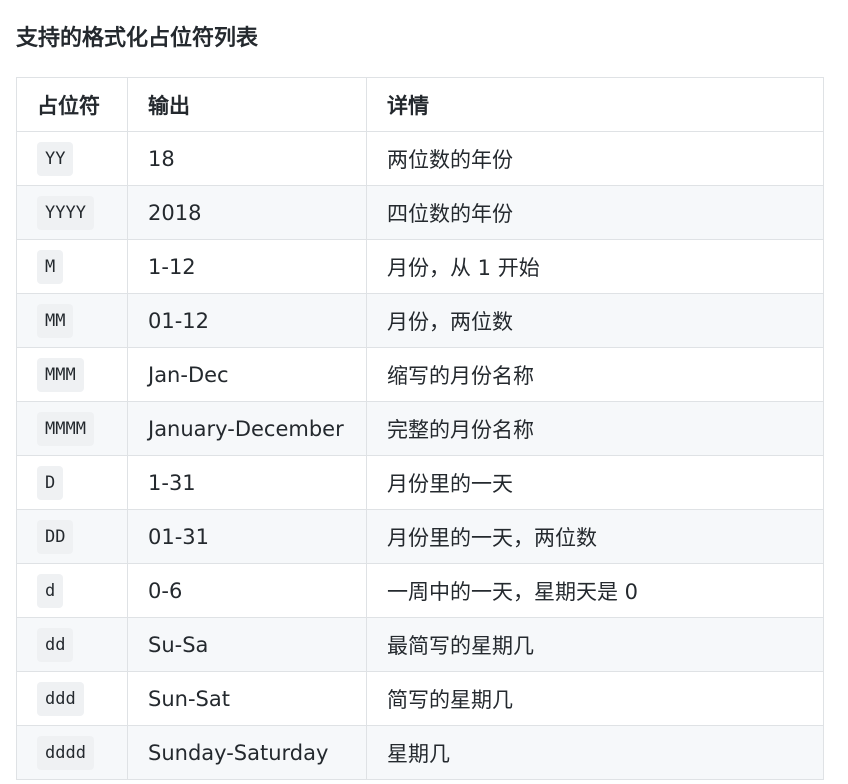  What do you see at coordinates (50, 266) in the screenshot?
I see `placeholder-code: M` at bounding box center [50, 266].